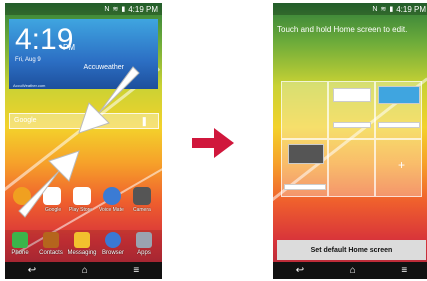 This screenshot has height=281, width=427. Describe the element at coordinates (109, 100) in the screenshot. I see `pinch-arrow-down-left-icon` at that location.